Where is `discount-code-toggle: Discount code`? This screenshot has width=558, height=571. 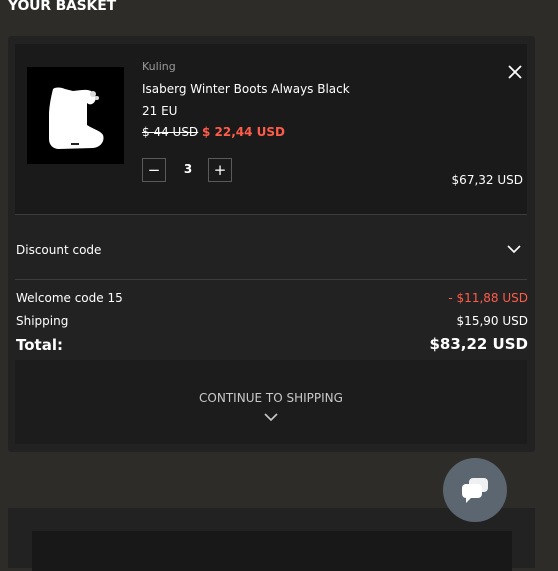 discount-code-toggle: Discount code is located at coordinates (271, 247).